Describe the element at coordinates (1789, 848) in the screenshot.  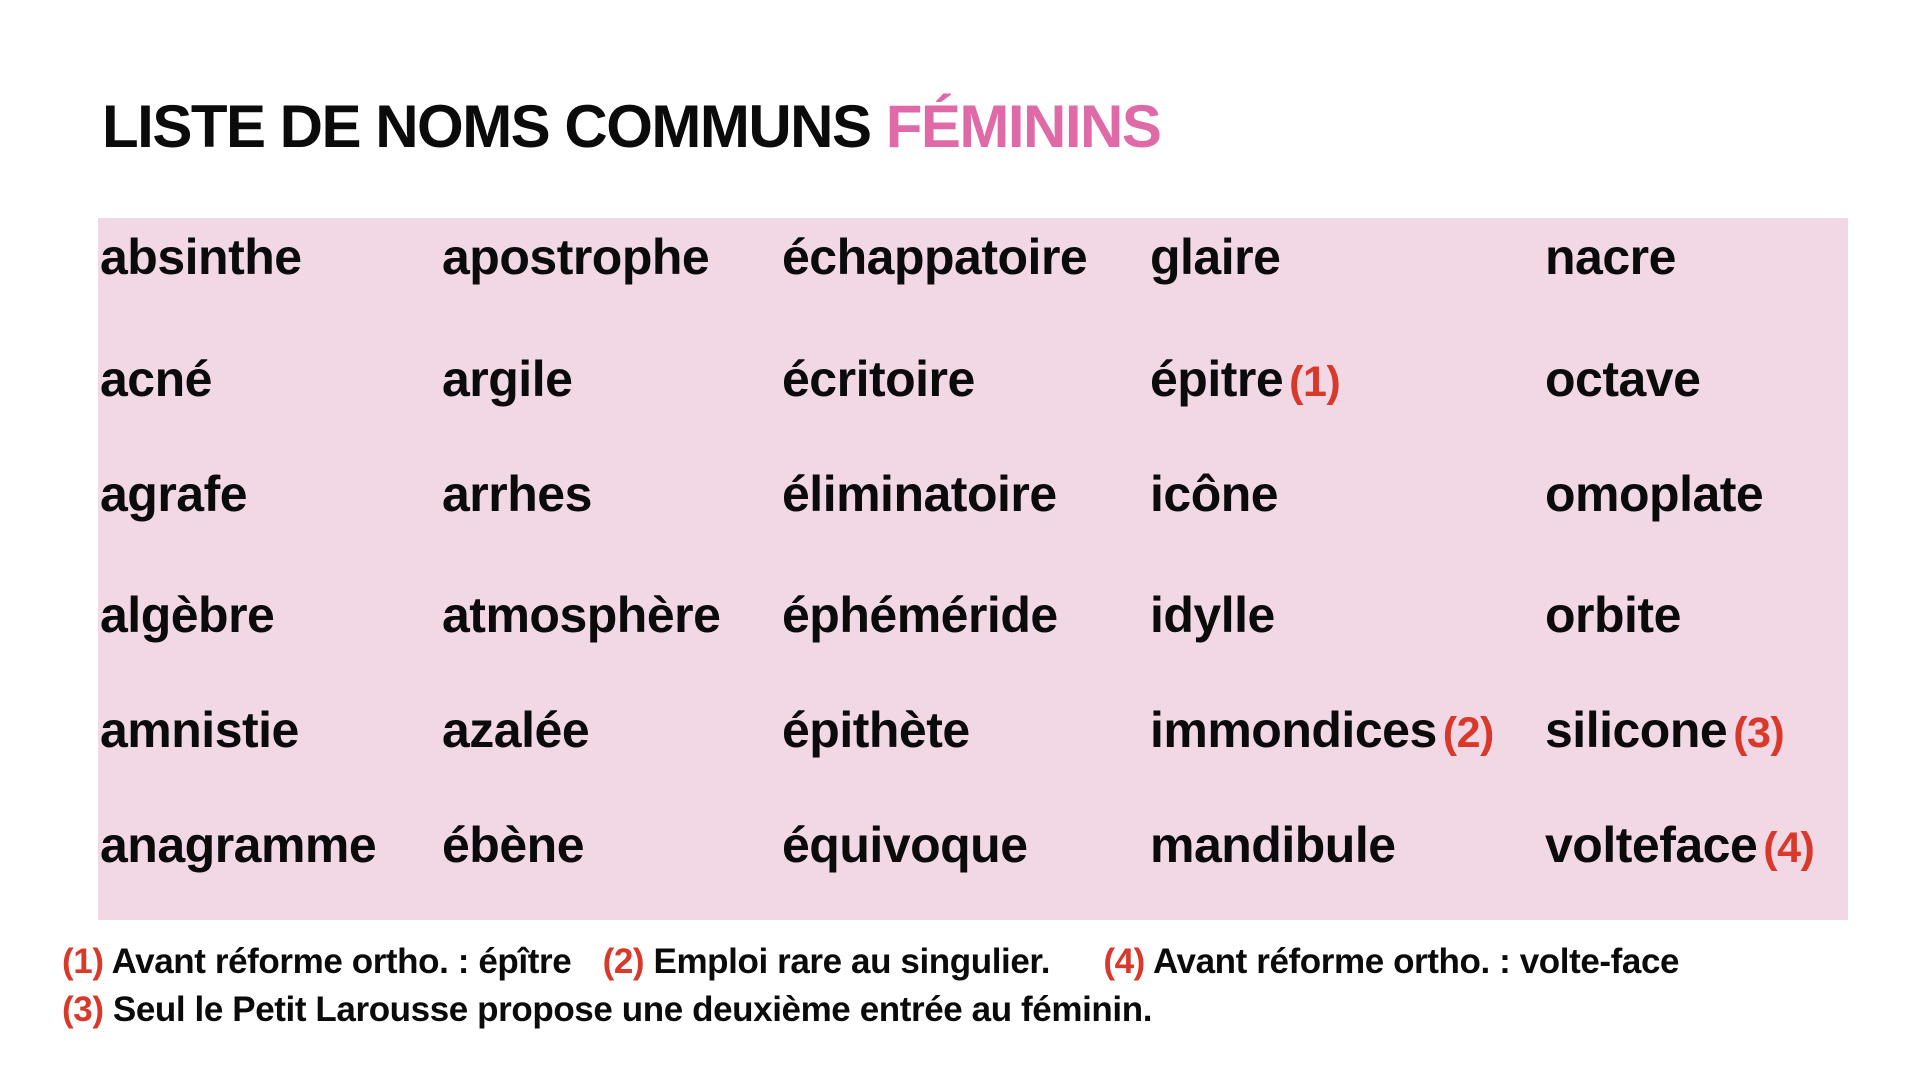
I see `footnote-reference: (4)` at that location.